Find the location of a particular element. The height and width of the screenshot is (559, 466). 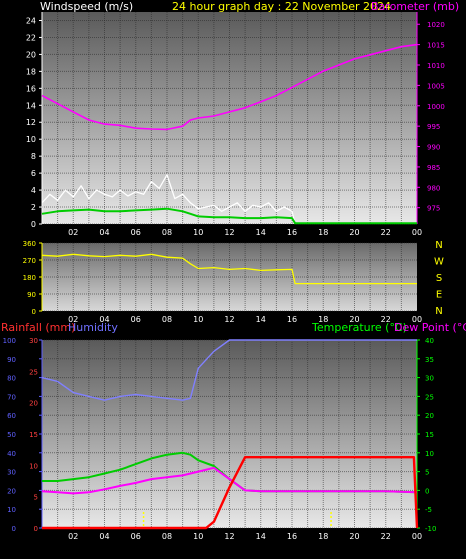

barometer-axis-tick-label: 1005 is located at coordinates (436, 86).